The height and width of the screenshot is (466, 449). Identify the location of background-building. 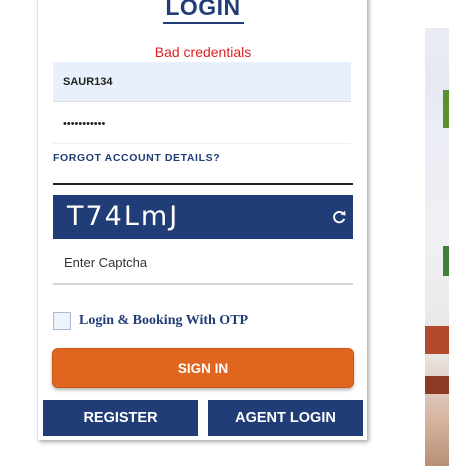
(437, 340).